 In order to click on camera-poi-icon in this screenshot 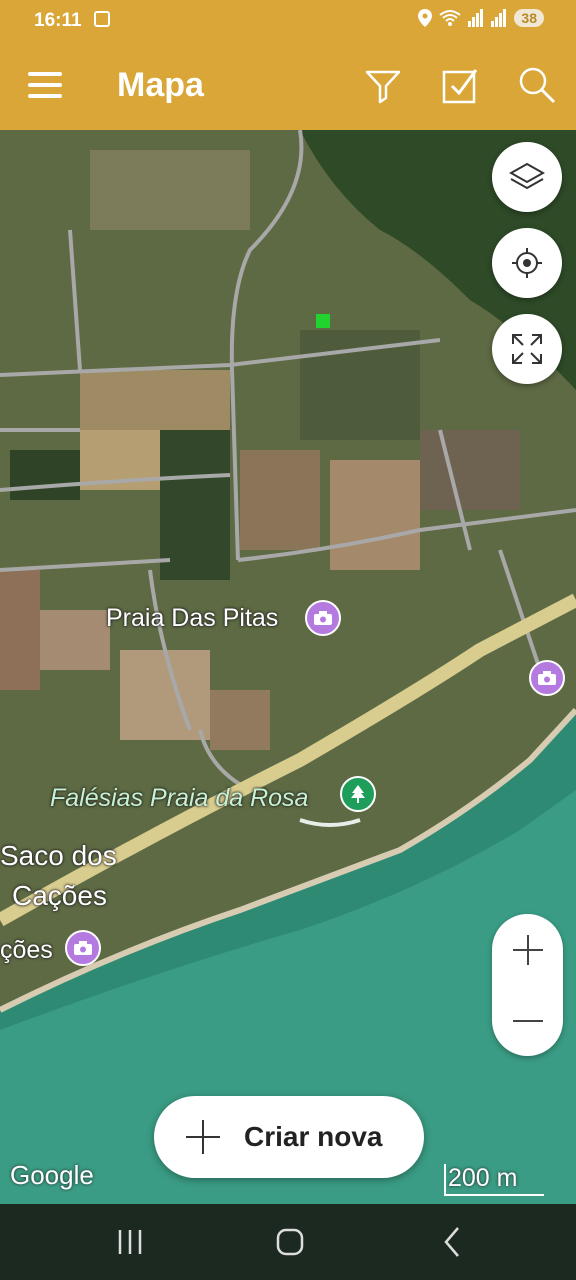, I will do `click(323, 618)`.